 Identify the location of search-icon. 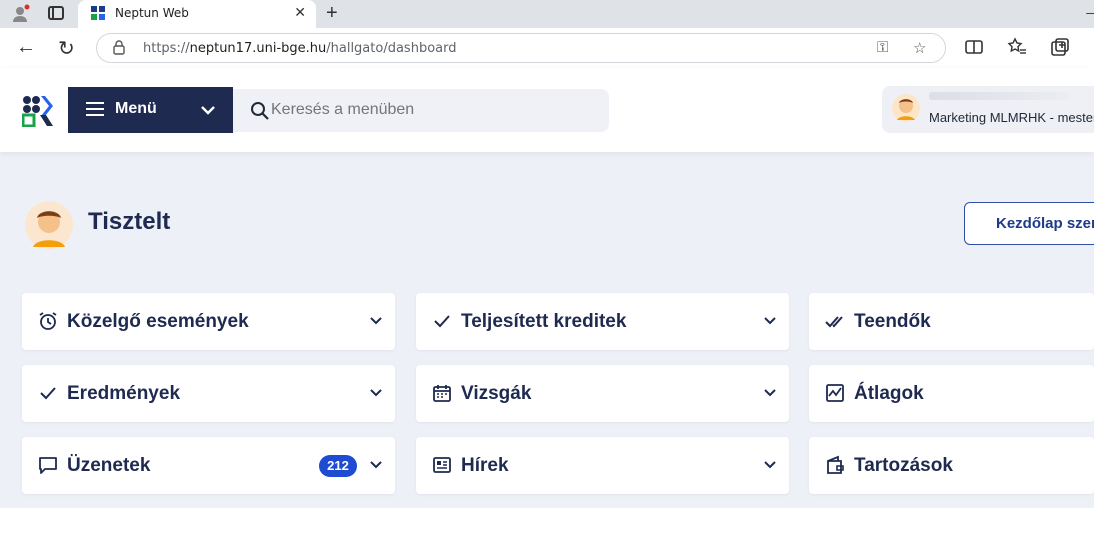
(260, 111).